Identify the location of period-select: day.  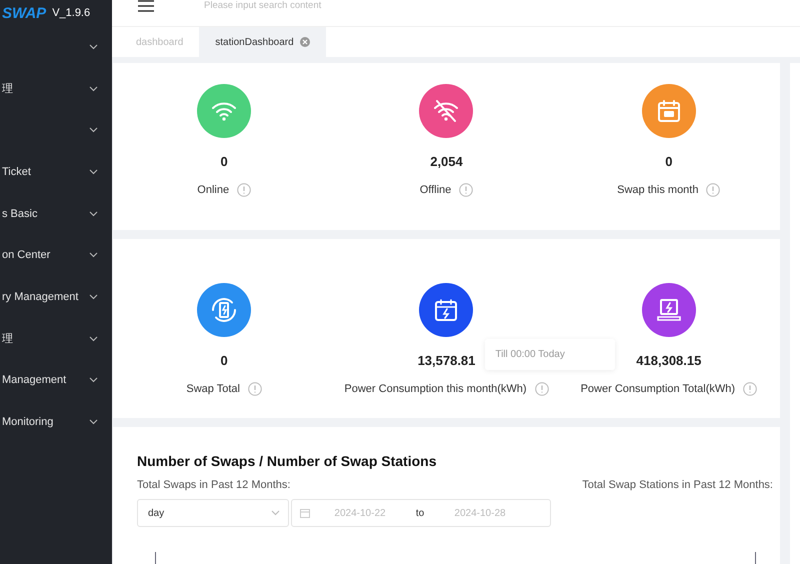
(213, 513).